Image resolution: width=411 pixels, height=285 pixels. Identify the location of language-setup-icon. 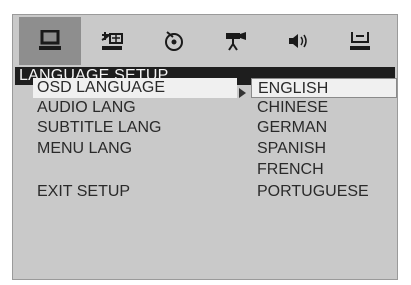
(112, 41).